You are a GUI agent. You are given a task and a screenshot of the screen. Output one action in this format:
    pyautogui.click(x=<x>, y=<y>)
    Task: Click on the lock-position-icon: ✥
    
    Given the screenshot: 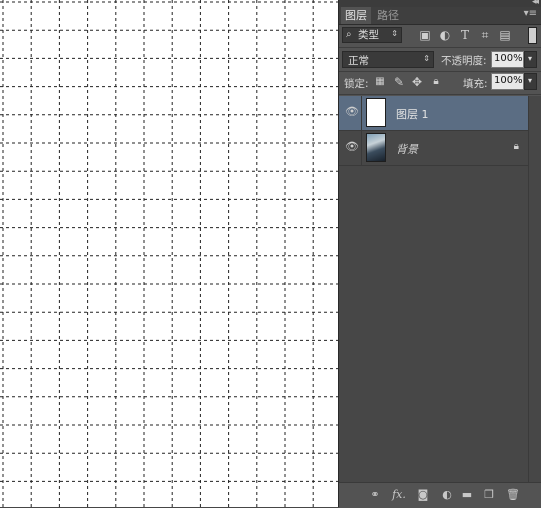 What is the action you would take?
    pyautogui.click(x=417, y=82)
    